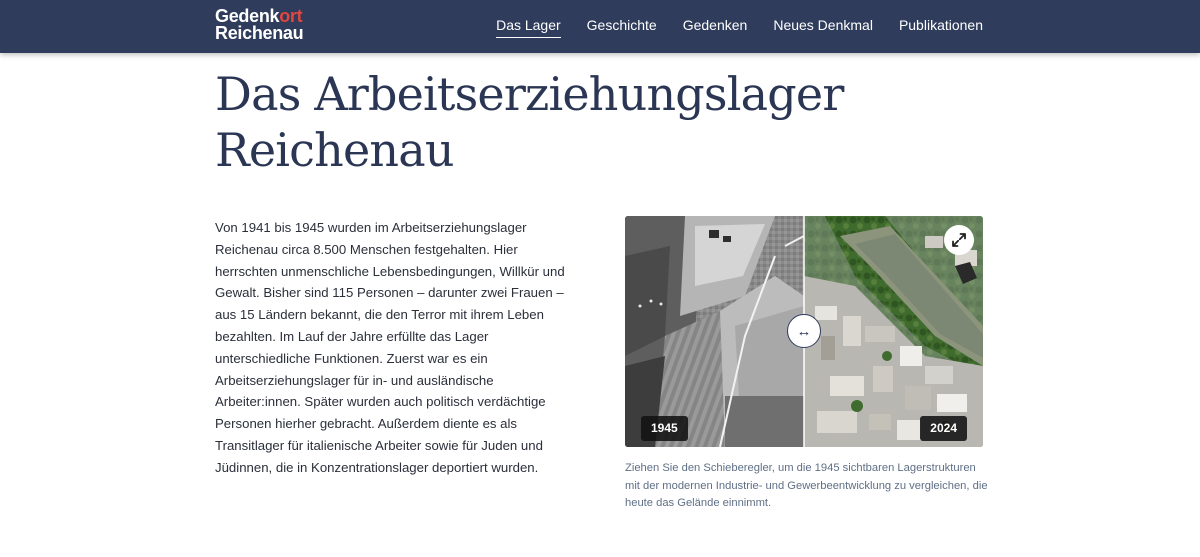 The image size is (1200, 557). I want to click on slider-handle: ↔, so click(804, 331).